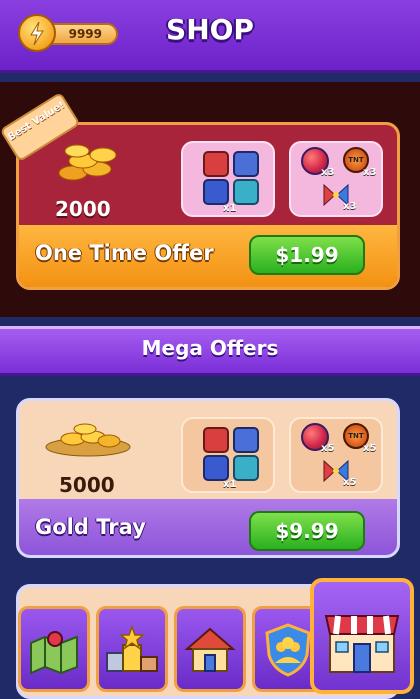 The width and height of the screenshot is (420, 699). What do you see at coordinates (37, 33) in the screenshot?
I see `lightning-coin-icon` at bounding box center [37, 33].